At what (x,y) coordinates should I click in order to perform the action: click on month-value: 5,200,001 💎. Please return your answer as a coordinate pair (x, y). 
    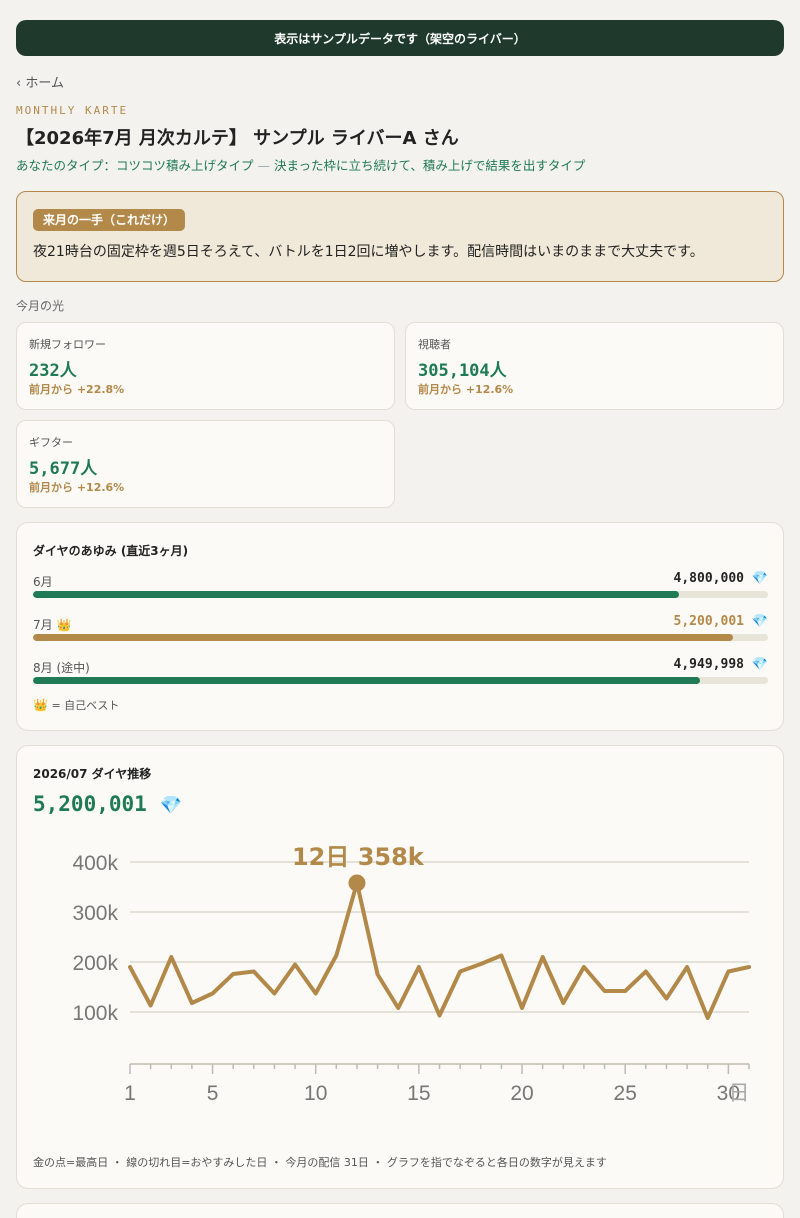
    Looking at the image, I should click on (720, 621).